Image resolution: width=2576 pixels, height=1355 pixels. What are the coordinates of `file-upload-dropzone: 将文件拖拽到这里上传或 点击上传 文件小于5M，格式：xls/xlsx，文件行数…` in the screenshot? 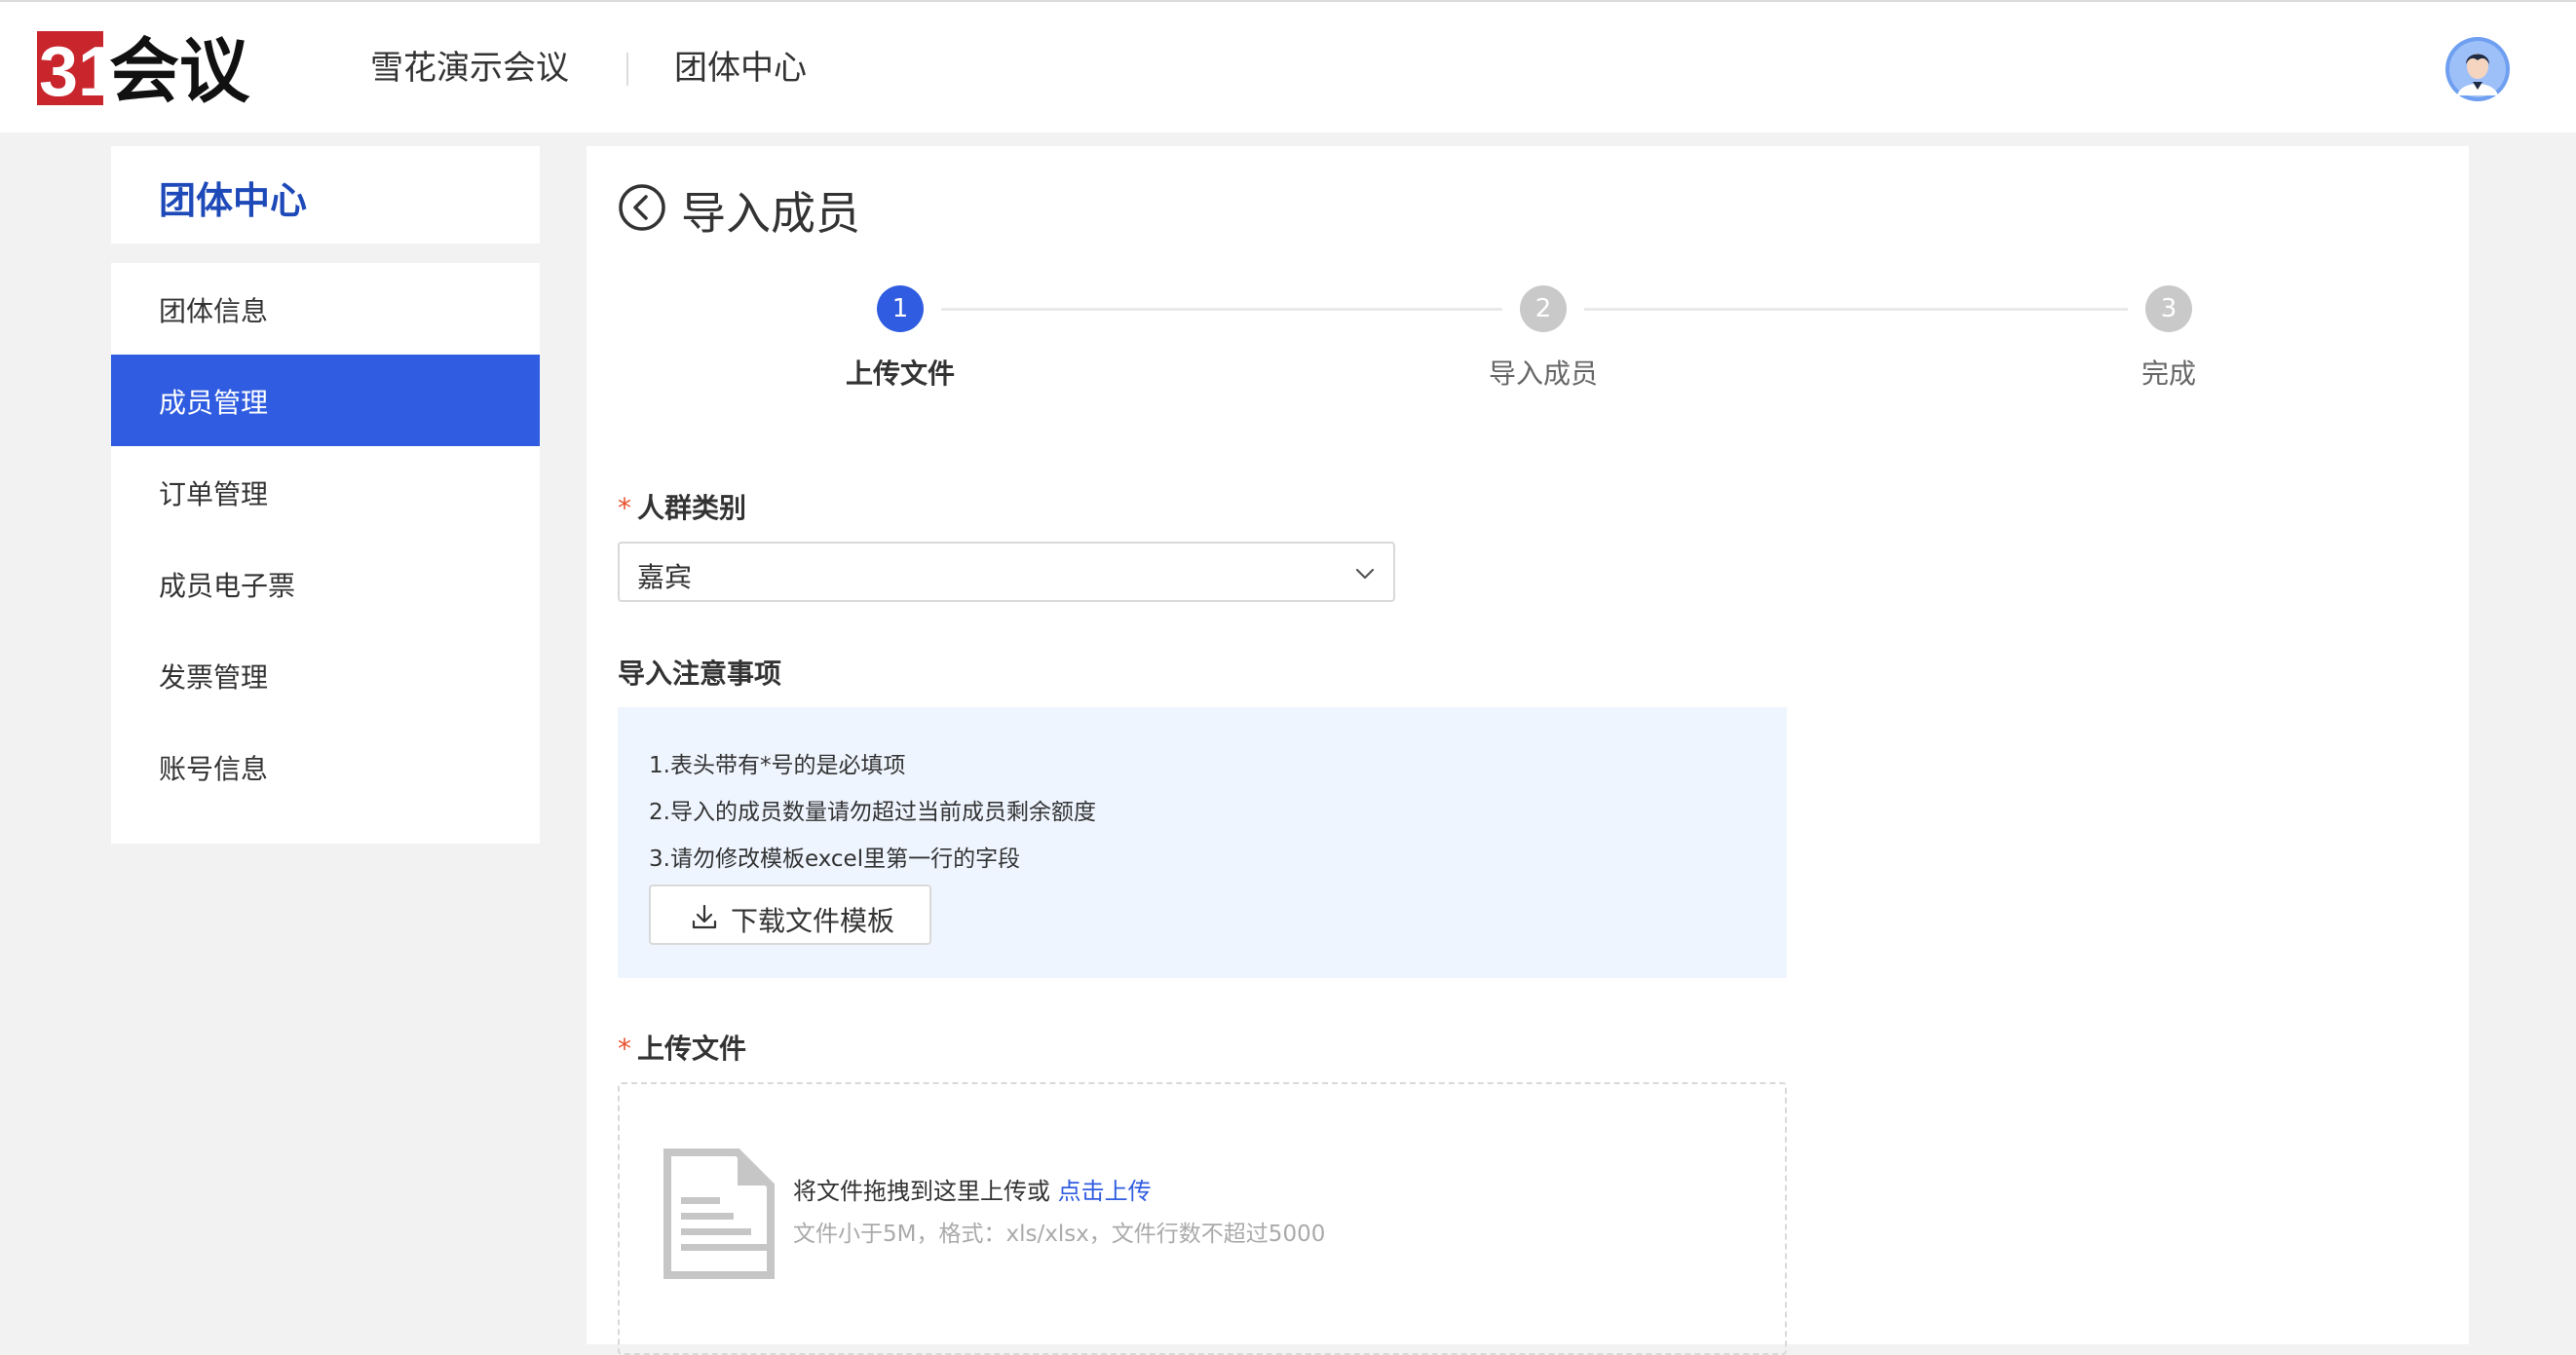 It's located at (1202, 1218).